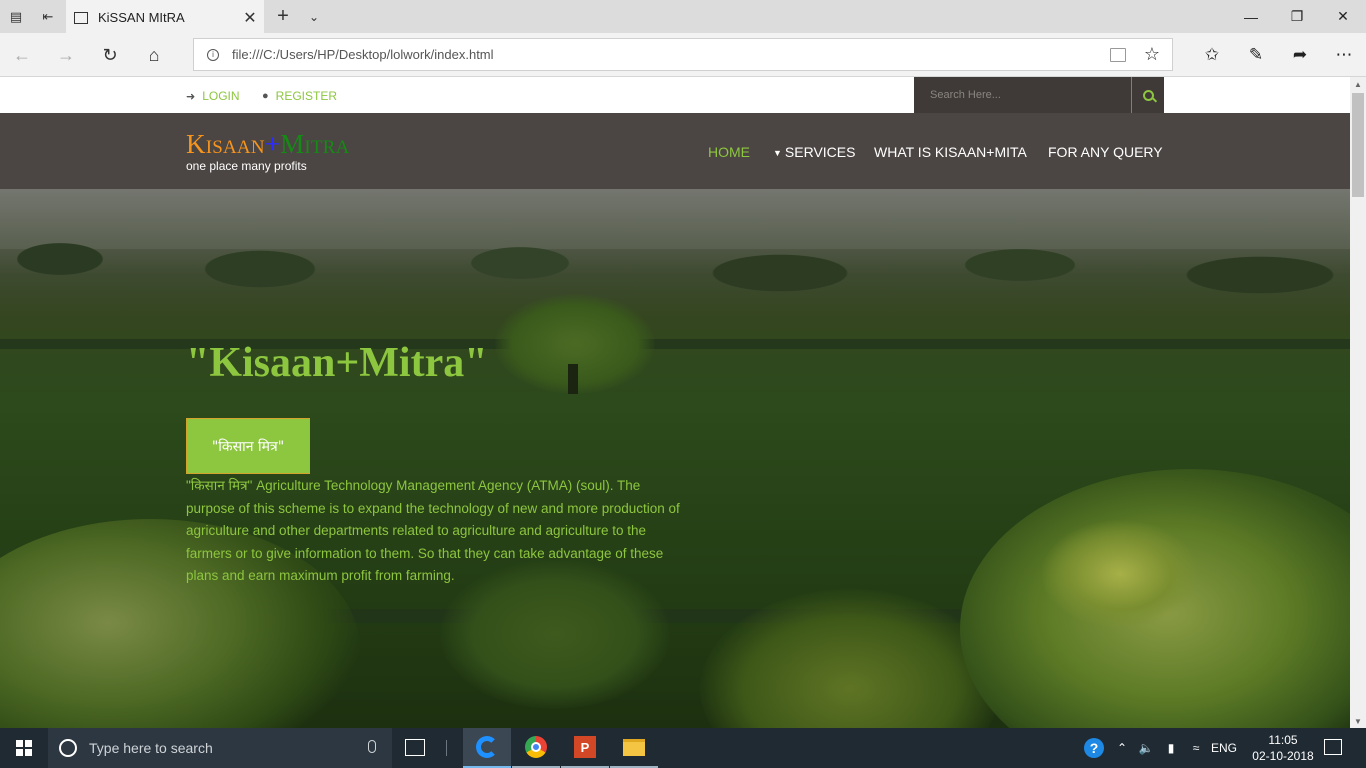  Describe the element at coordinates (248, 446) in the screenshot. I see `hero-button: "किसान मित्र"` at that location.